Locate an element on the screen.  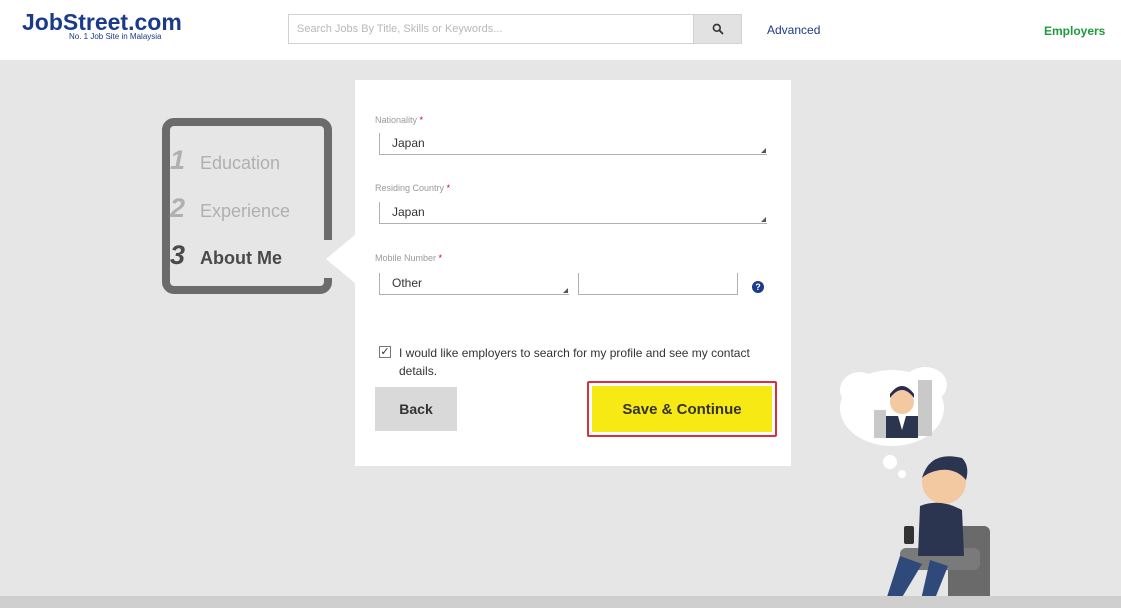
residing-country-label-text: Residing Country is located at coordinates (410, 188).